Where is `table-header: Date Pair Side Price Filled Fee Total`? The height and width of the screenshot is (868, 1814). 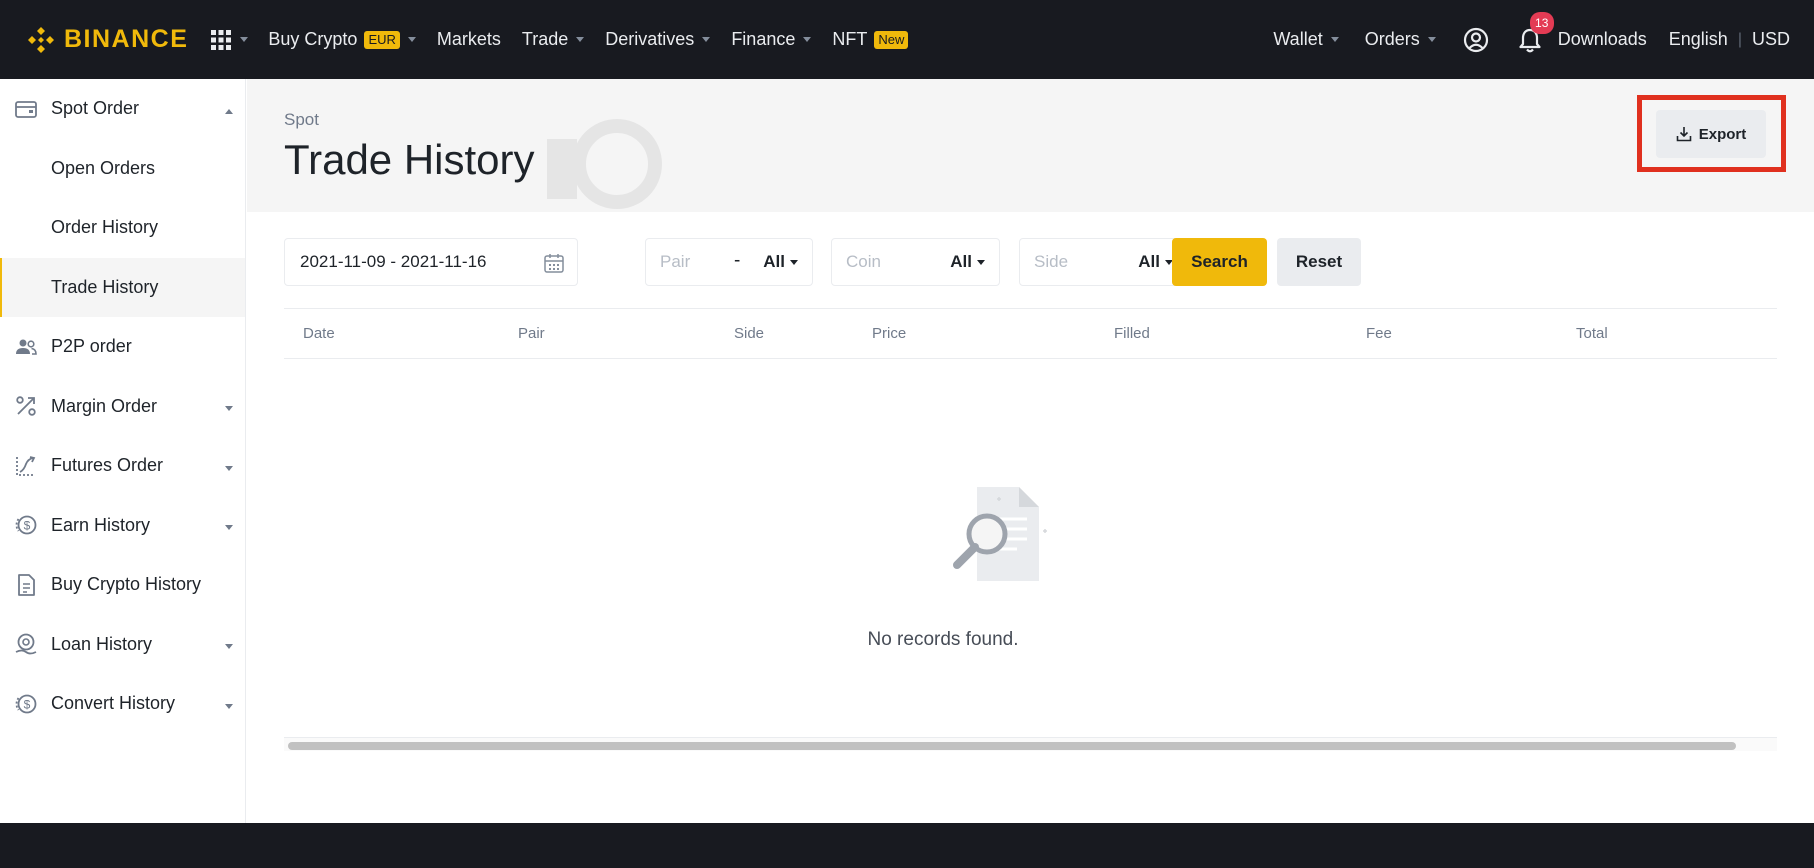 table-header: Date Pair Side Price Filled Fee Total is located at coordinates (1030, 333).